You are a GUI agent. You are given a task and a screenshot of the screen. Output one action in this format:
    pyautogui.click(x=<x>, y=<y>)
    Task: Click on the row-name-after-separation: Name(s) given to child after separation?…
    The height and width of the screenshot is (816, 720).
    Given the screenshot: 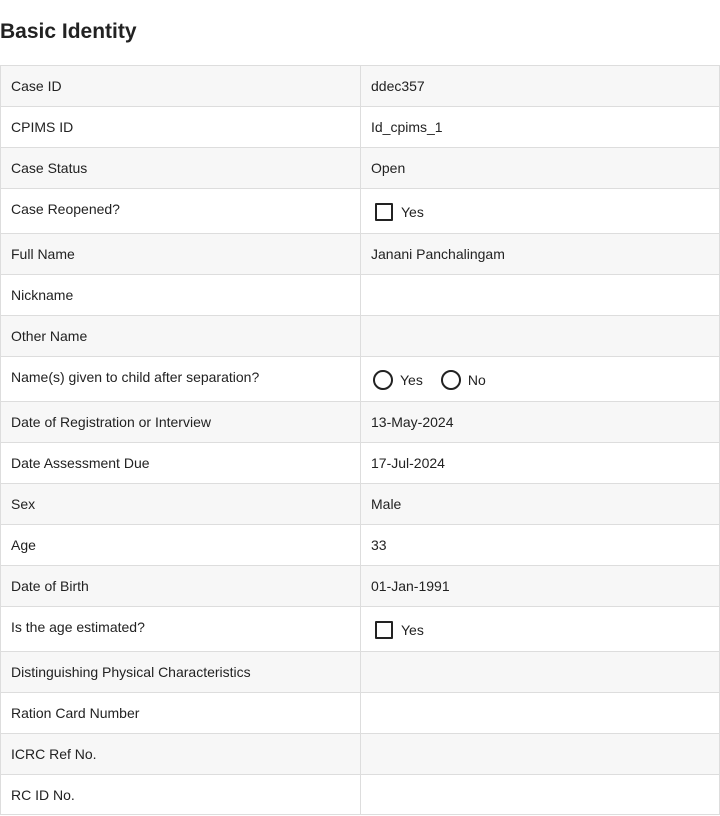 What is the action you would take?
    pyautogui.click(x=360, y=378)
    